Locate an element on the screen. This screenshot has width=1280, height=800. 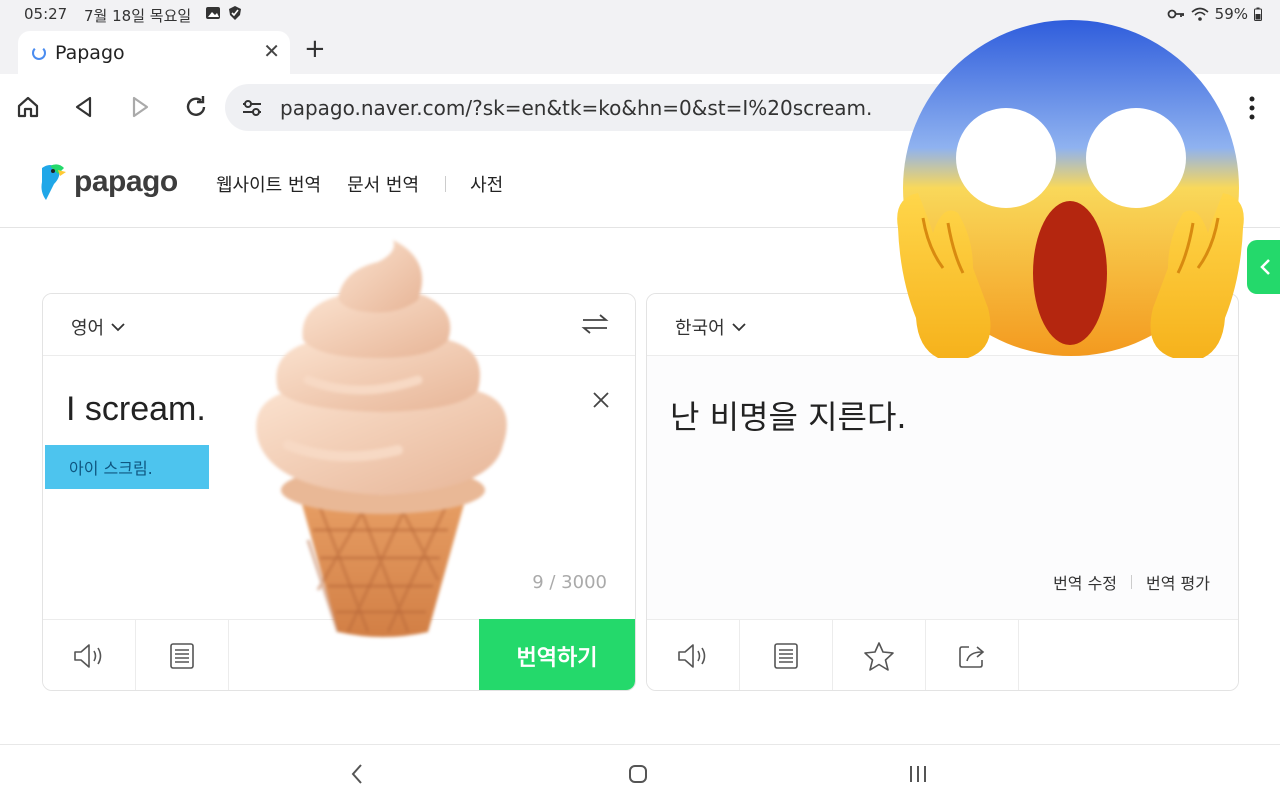
nav-website-translate: 웹사이트 번역 is located at coordinates (268, 184).